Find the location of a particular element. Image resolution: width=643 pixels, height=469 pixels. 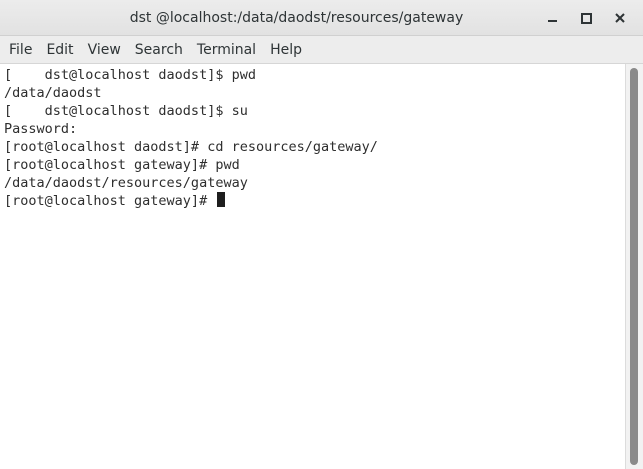

maximize-button is located at coordinates (586, 18).